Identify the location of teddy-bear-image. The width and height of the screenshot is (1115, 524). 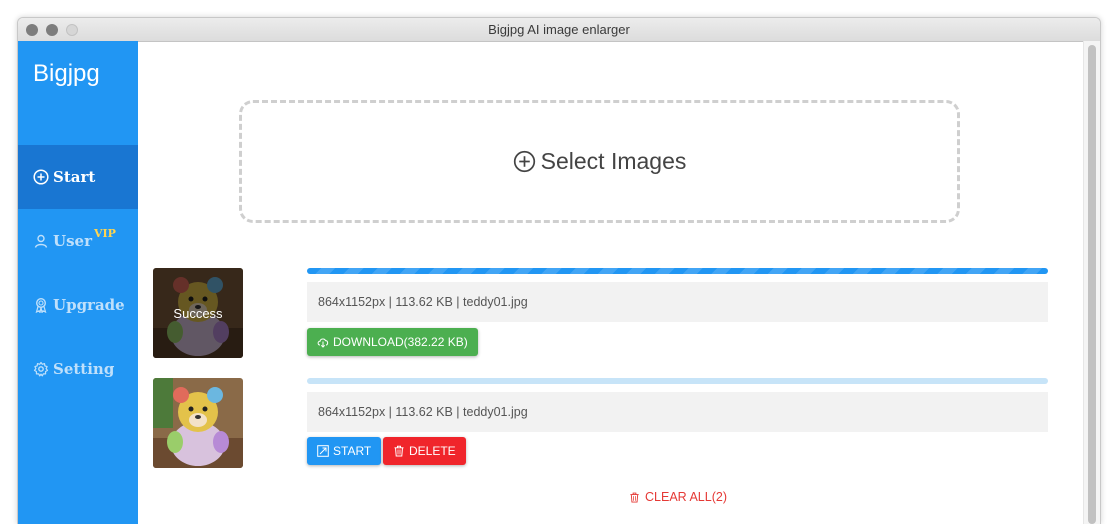
(198, 423).